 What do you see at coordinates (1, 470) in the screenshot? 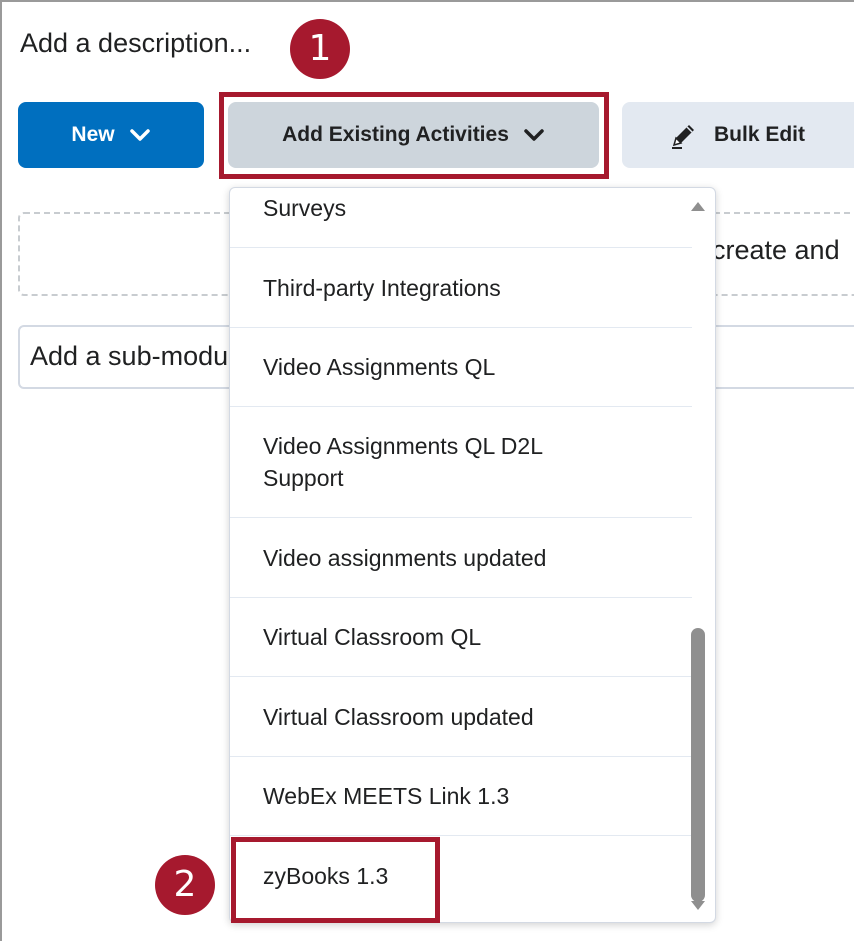
I see `window-left-border` at bounding box center [1, 470].